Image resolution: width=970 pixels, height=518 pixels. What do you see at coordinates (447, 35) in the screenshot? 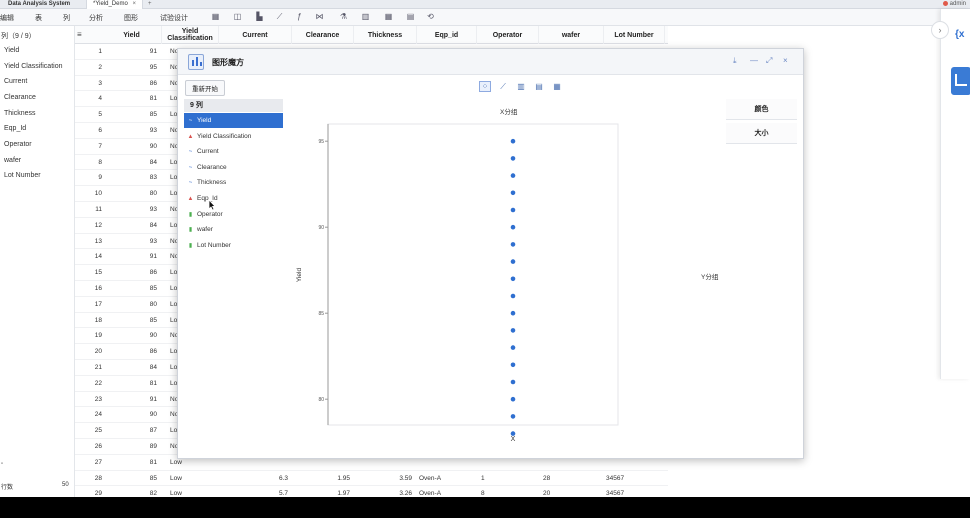
I see `column-header-eqp-id: Eqp_id` at bounding box center [447, 35].